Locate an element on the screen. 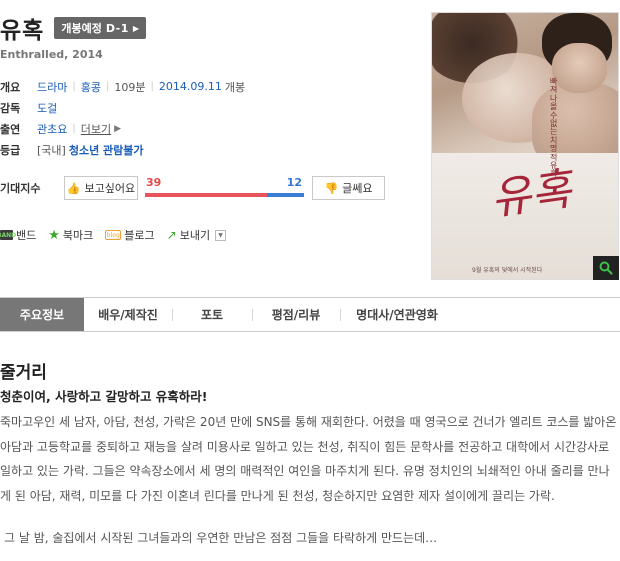 The height and width of the screenshot is (561, 620). dislike-button: 👎 글쎄요 is located at coordinates (348, 188).